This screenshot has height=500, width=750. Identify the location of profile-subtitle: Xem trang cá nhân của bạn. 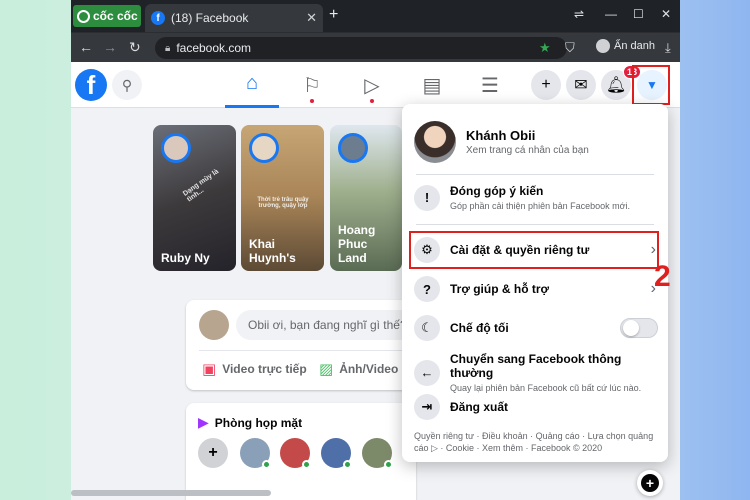
(527, 150).